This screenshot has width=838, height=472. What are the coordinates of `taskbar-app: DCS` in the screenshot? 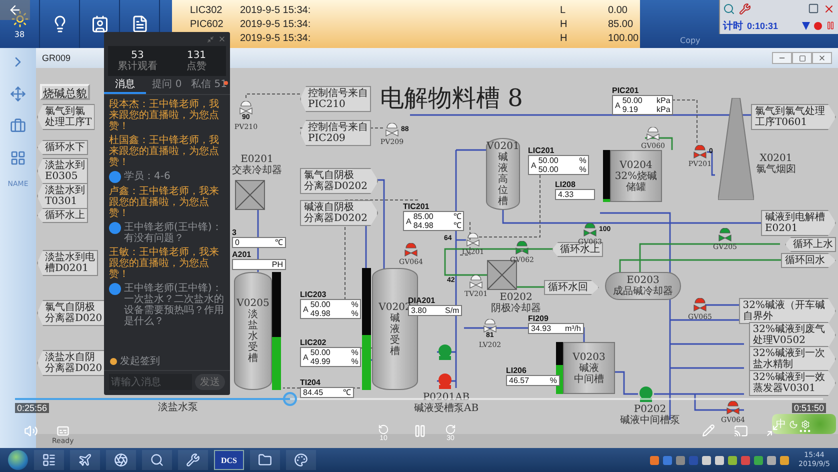 It's located at (229, 460).